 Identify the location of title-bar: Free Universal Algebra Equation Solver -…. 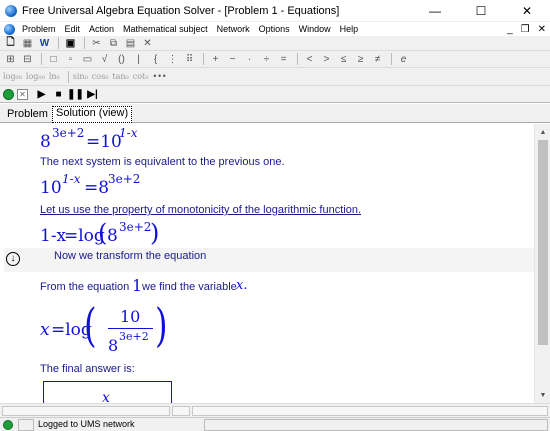
(275, 11).